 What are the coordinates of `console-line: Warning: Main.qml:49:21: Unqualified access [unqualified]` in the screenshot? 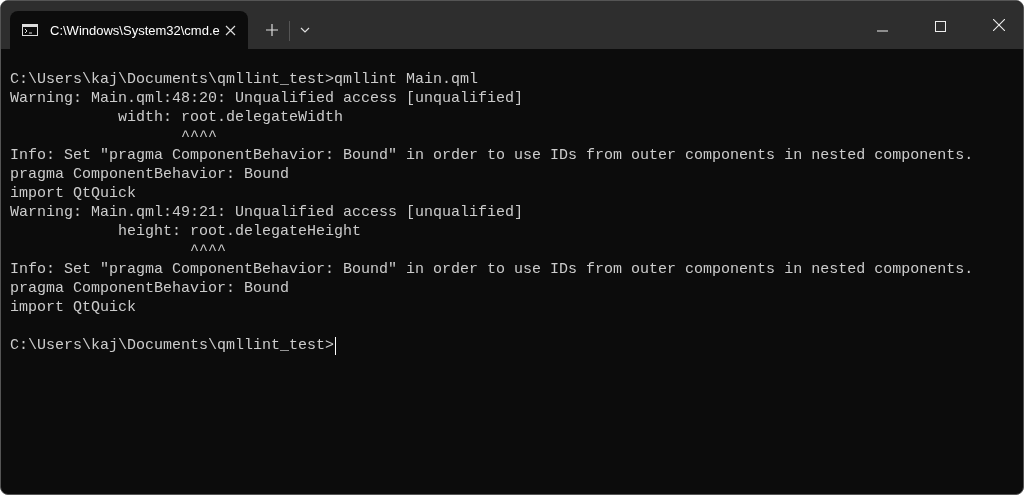 It's located at (267, 212).